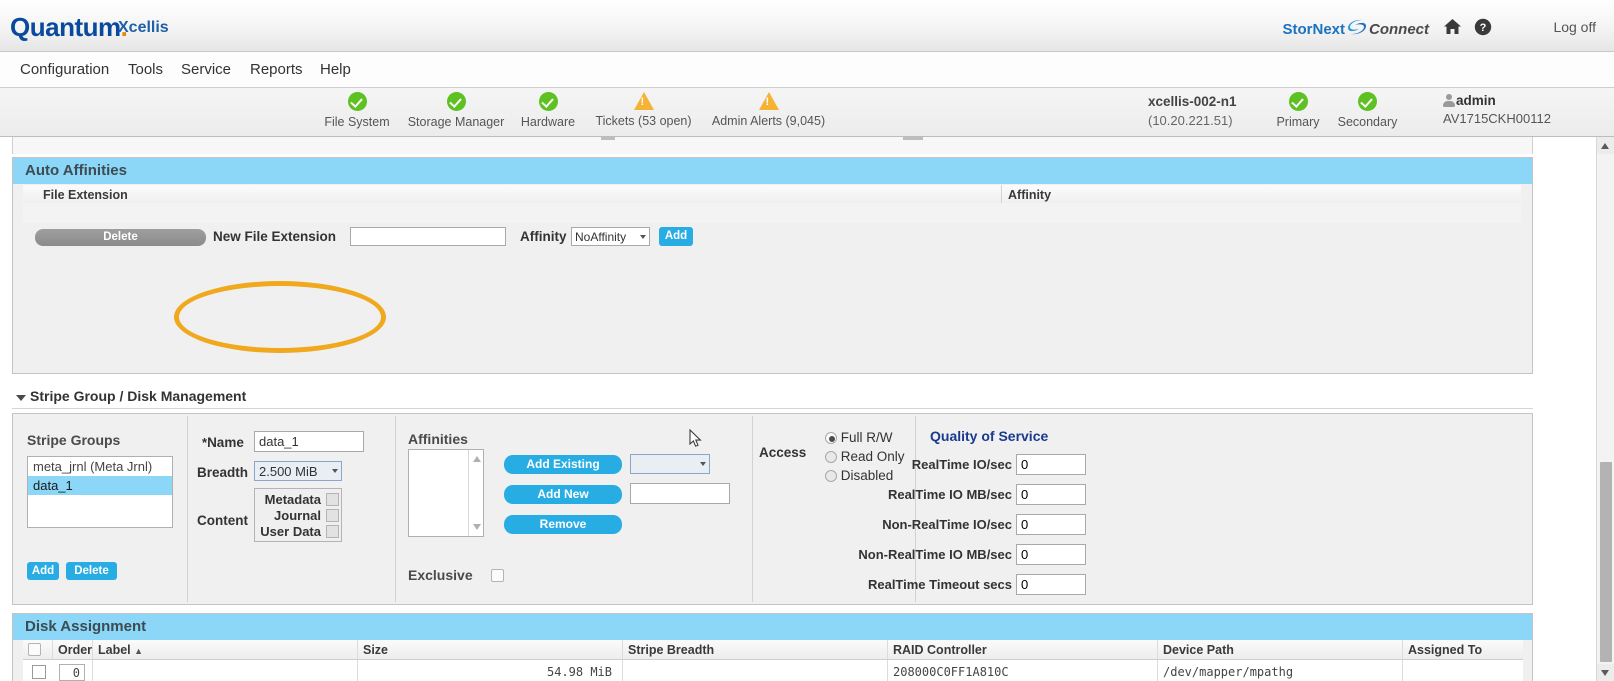 This screenshot has width=1614, height=681. I want to click on cell-assigned-to, so click(1463, 670).